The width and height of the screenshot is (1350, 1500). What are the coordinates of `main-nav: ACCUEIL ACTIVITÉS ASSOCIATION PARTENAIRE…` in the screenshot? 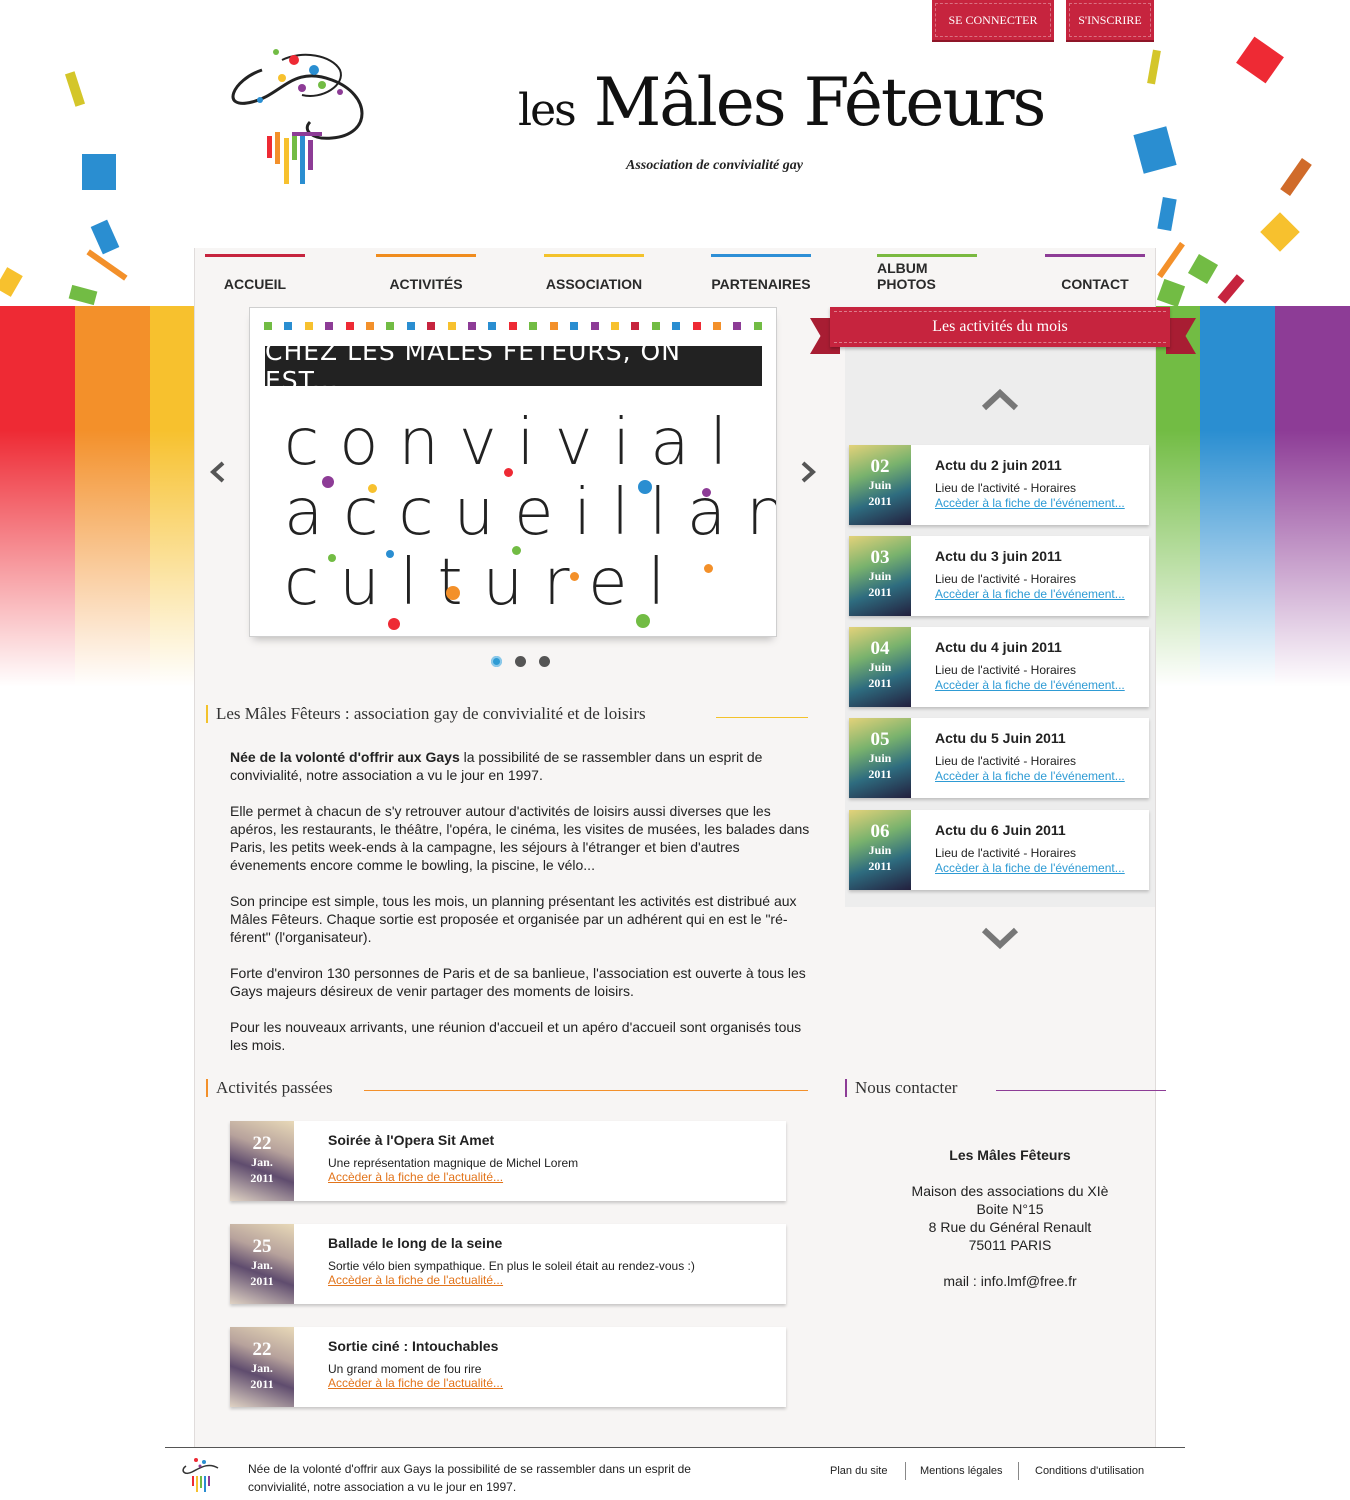 It's located at (676, 277).